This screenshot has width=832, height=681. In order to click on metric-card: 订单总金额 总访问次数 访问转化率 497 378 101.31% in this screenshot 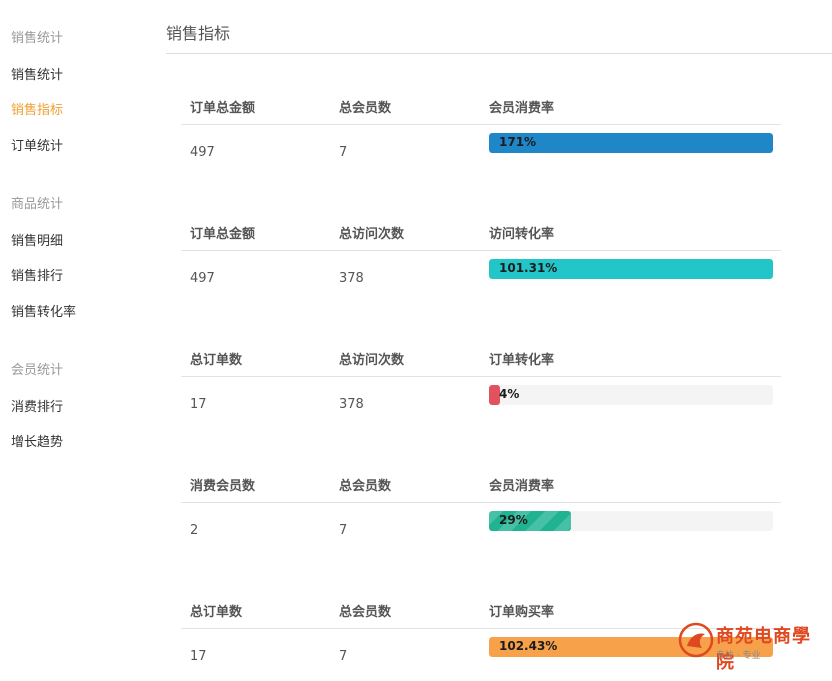, I will do `click(481, 263)`.